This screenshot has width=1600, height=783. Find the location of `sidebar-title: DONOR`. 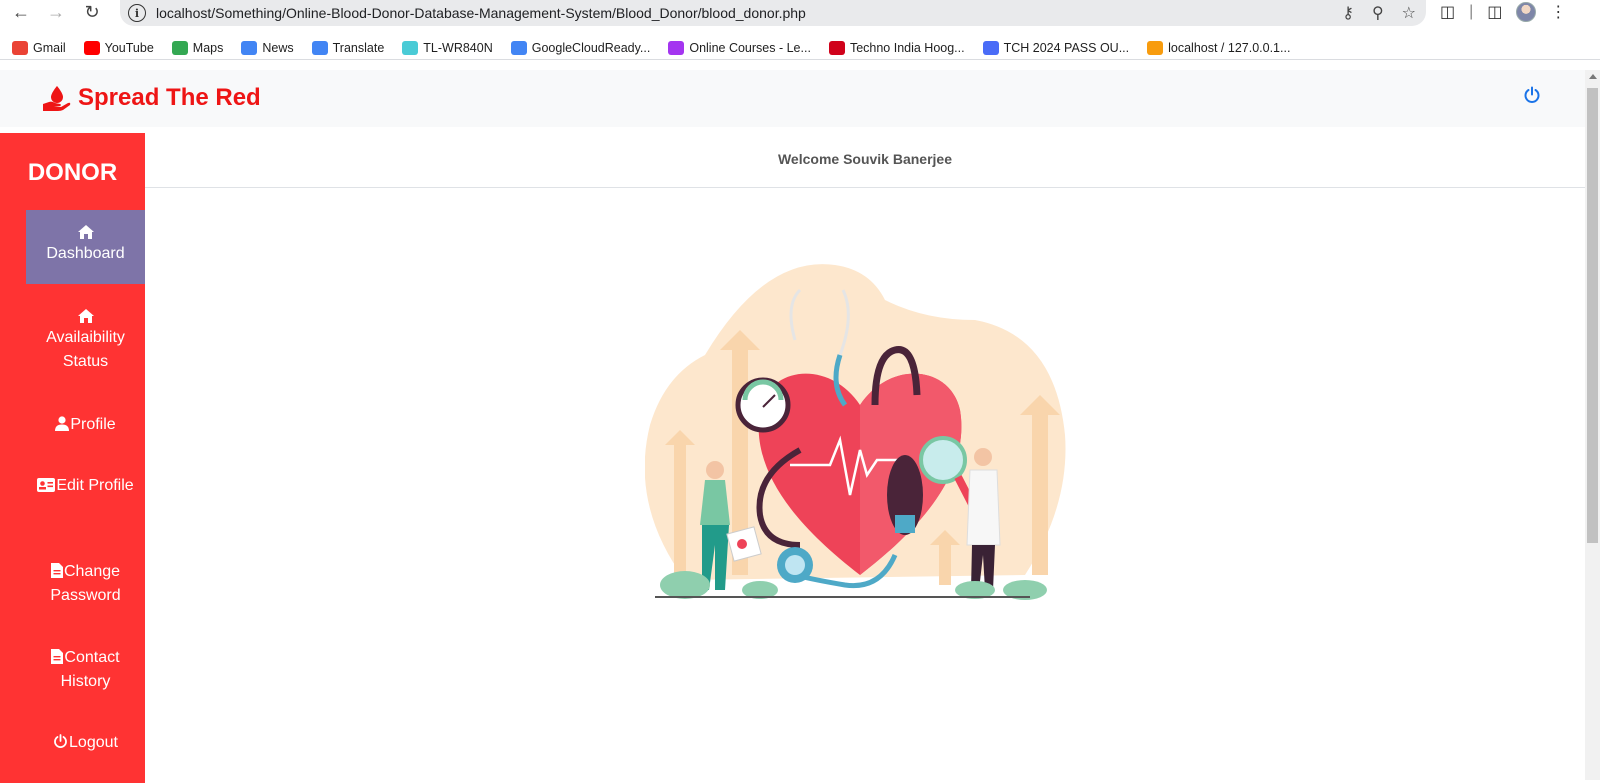

sidebar-title: DONOR is located at coordinates (72, 172).